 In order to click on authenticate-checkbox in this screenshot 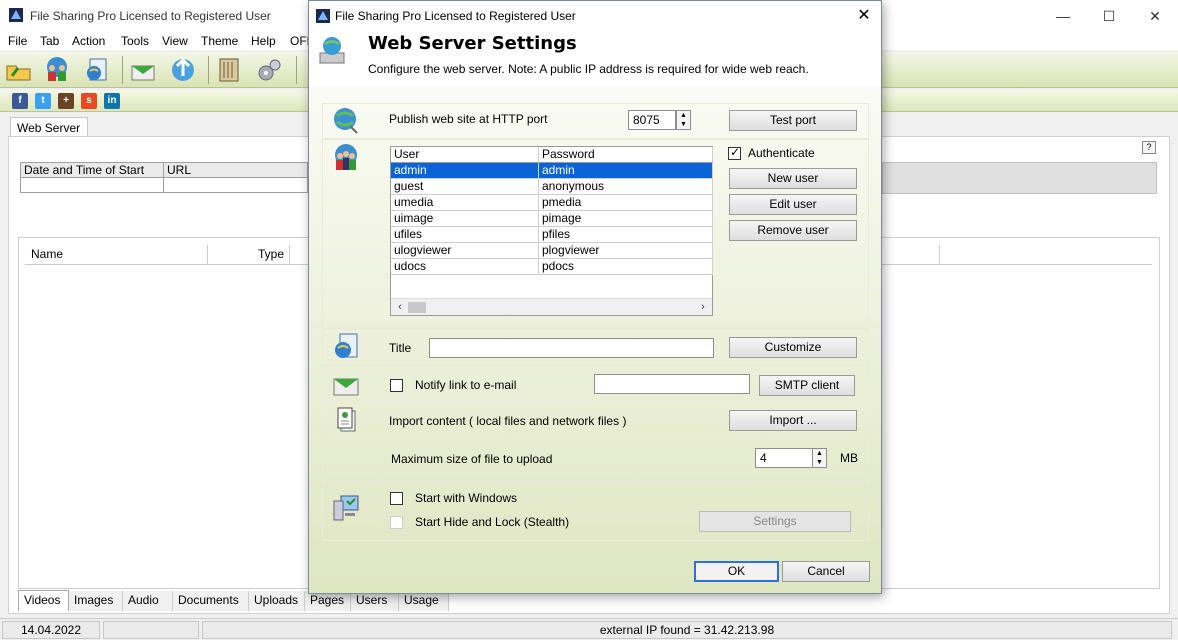, I will do `click(734, 152)`.